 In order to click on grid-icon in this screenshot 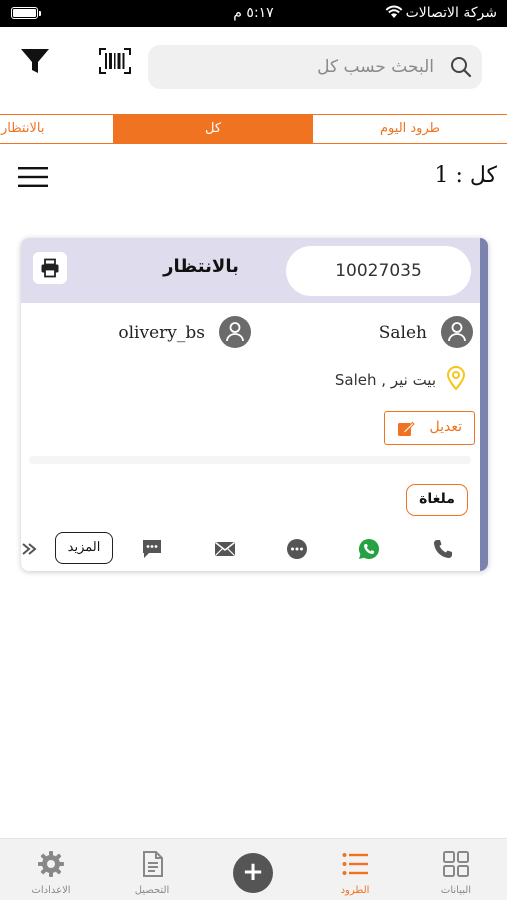, I will do `click(456, 864)`.